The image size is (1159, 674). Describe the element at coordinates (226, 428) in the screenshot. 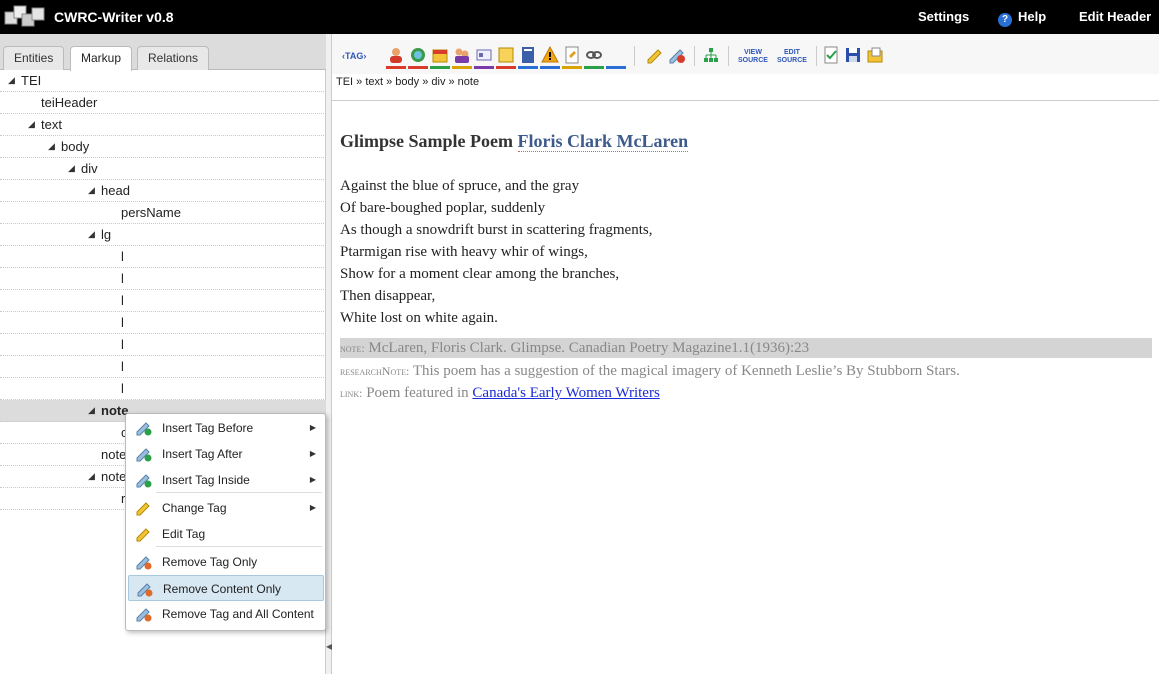

I see `menu-item-insert-tag-before: Insert Tag Before ▶` at that location.